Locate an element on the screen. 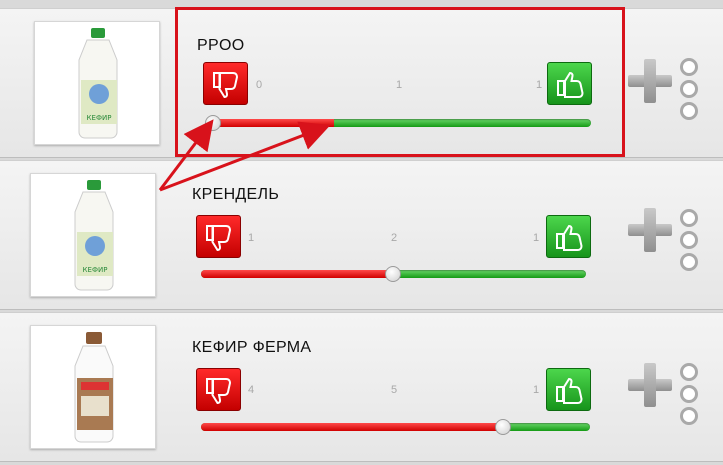 This screenshot has height=465, width=723. down-count: 4 is located at coordinates (251, 390).